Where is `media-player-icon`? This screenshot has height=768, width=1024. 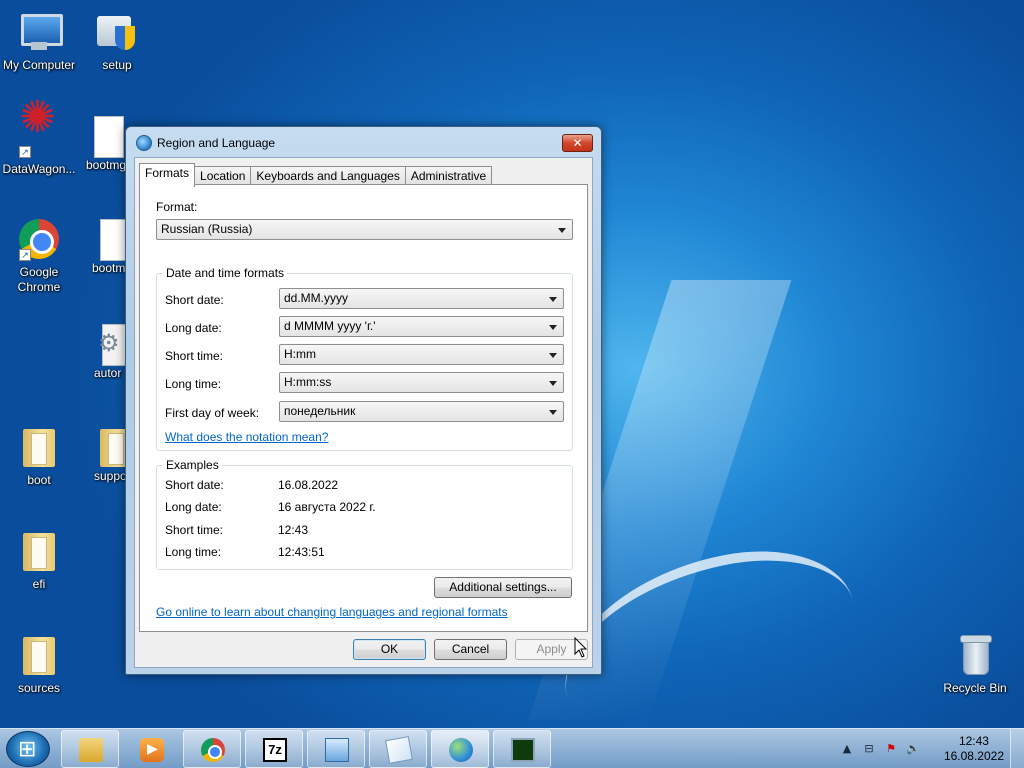
media-player-icon is located at coordinates (152, 750).